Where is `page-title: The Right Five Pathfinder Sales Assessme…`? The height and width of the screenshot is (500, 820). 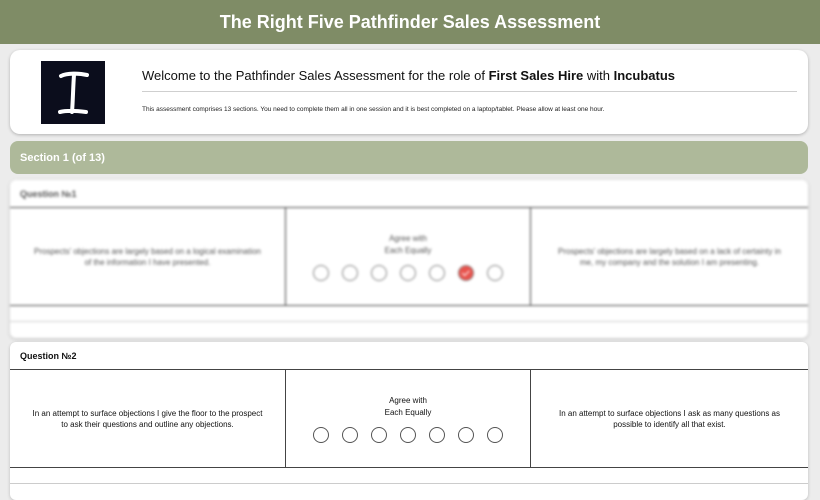 page-title: The Right Five Pathfinder Sales Assessme… is located at coordinates (410, 21).